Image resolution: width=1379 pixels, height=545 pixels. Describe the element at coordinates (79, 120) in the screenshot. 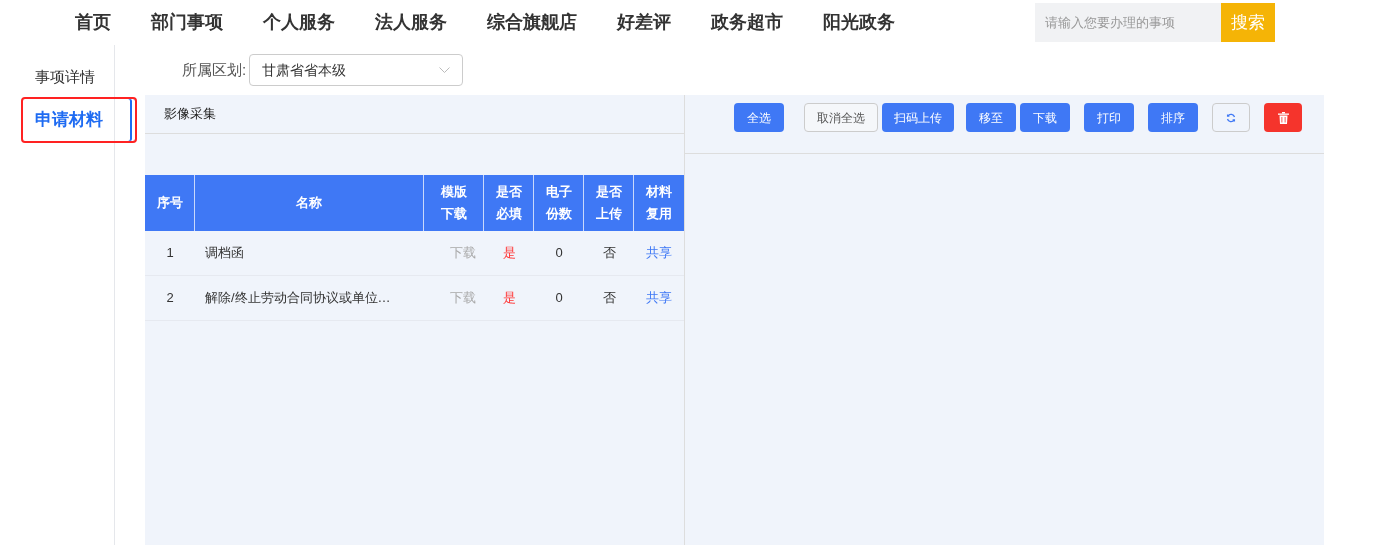

I see `sidebar-tab: 申请材料` at that location.